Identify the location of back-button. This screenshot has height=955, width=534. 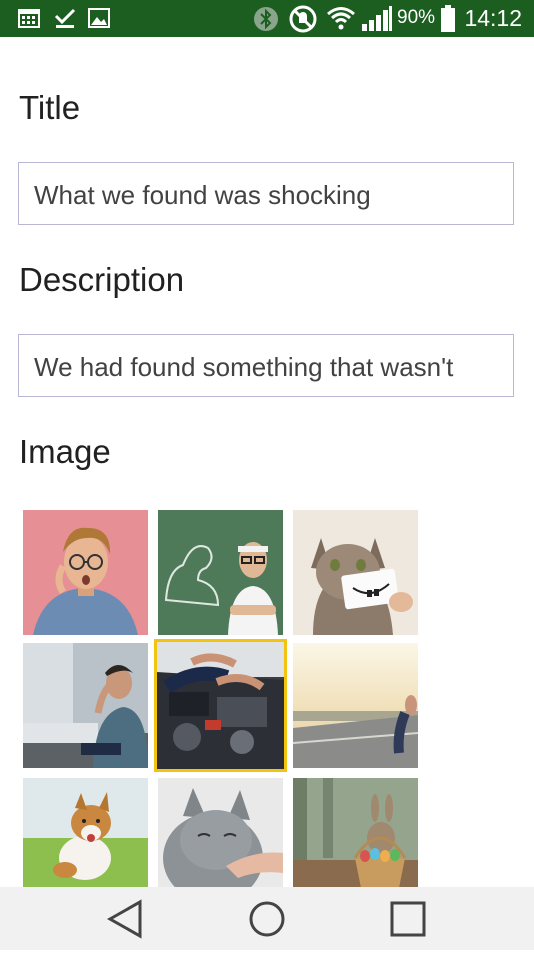
(125, 918).